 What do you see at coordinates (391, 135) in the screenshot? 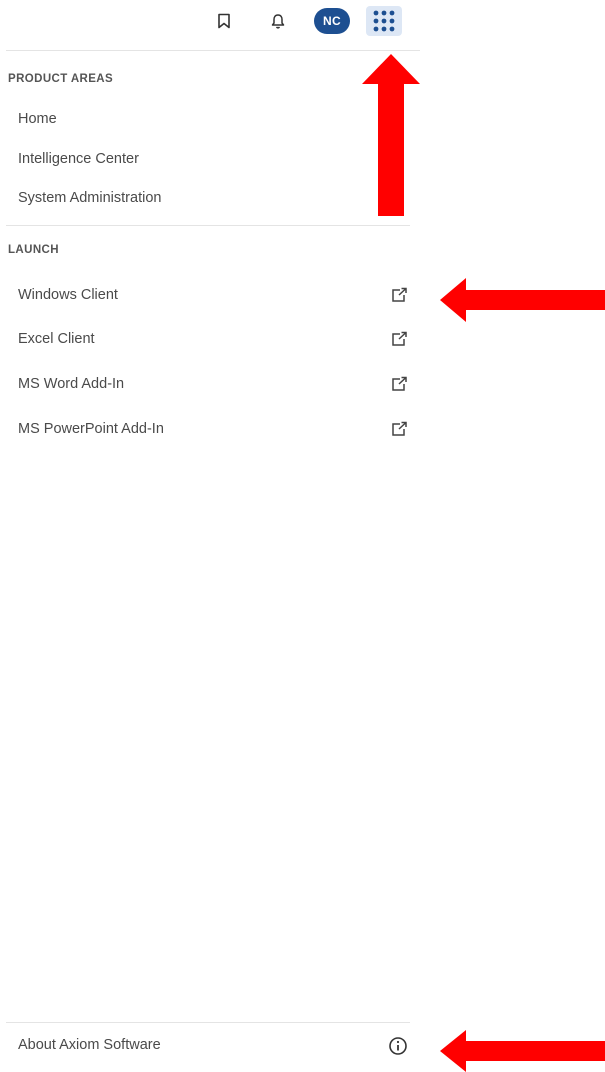
I see `up-arrow-annotation` at bounding box center [391, 135].